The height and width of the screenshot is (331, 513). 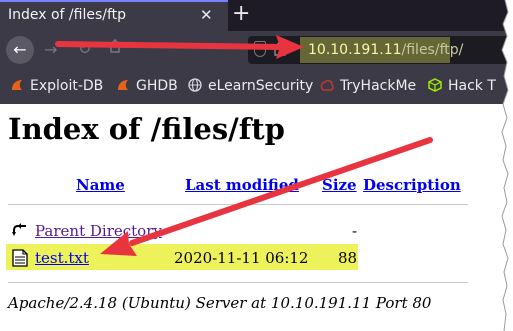 I want to click on bookmark-exploit-db: Exploit-DB, so click(x=56, y=86).